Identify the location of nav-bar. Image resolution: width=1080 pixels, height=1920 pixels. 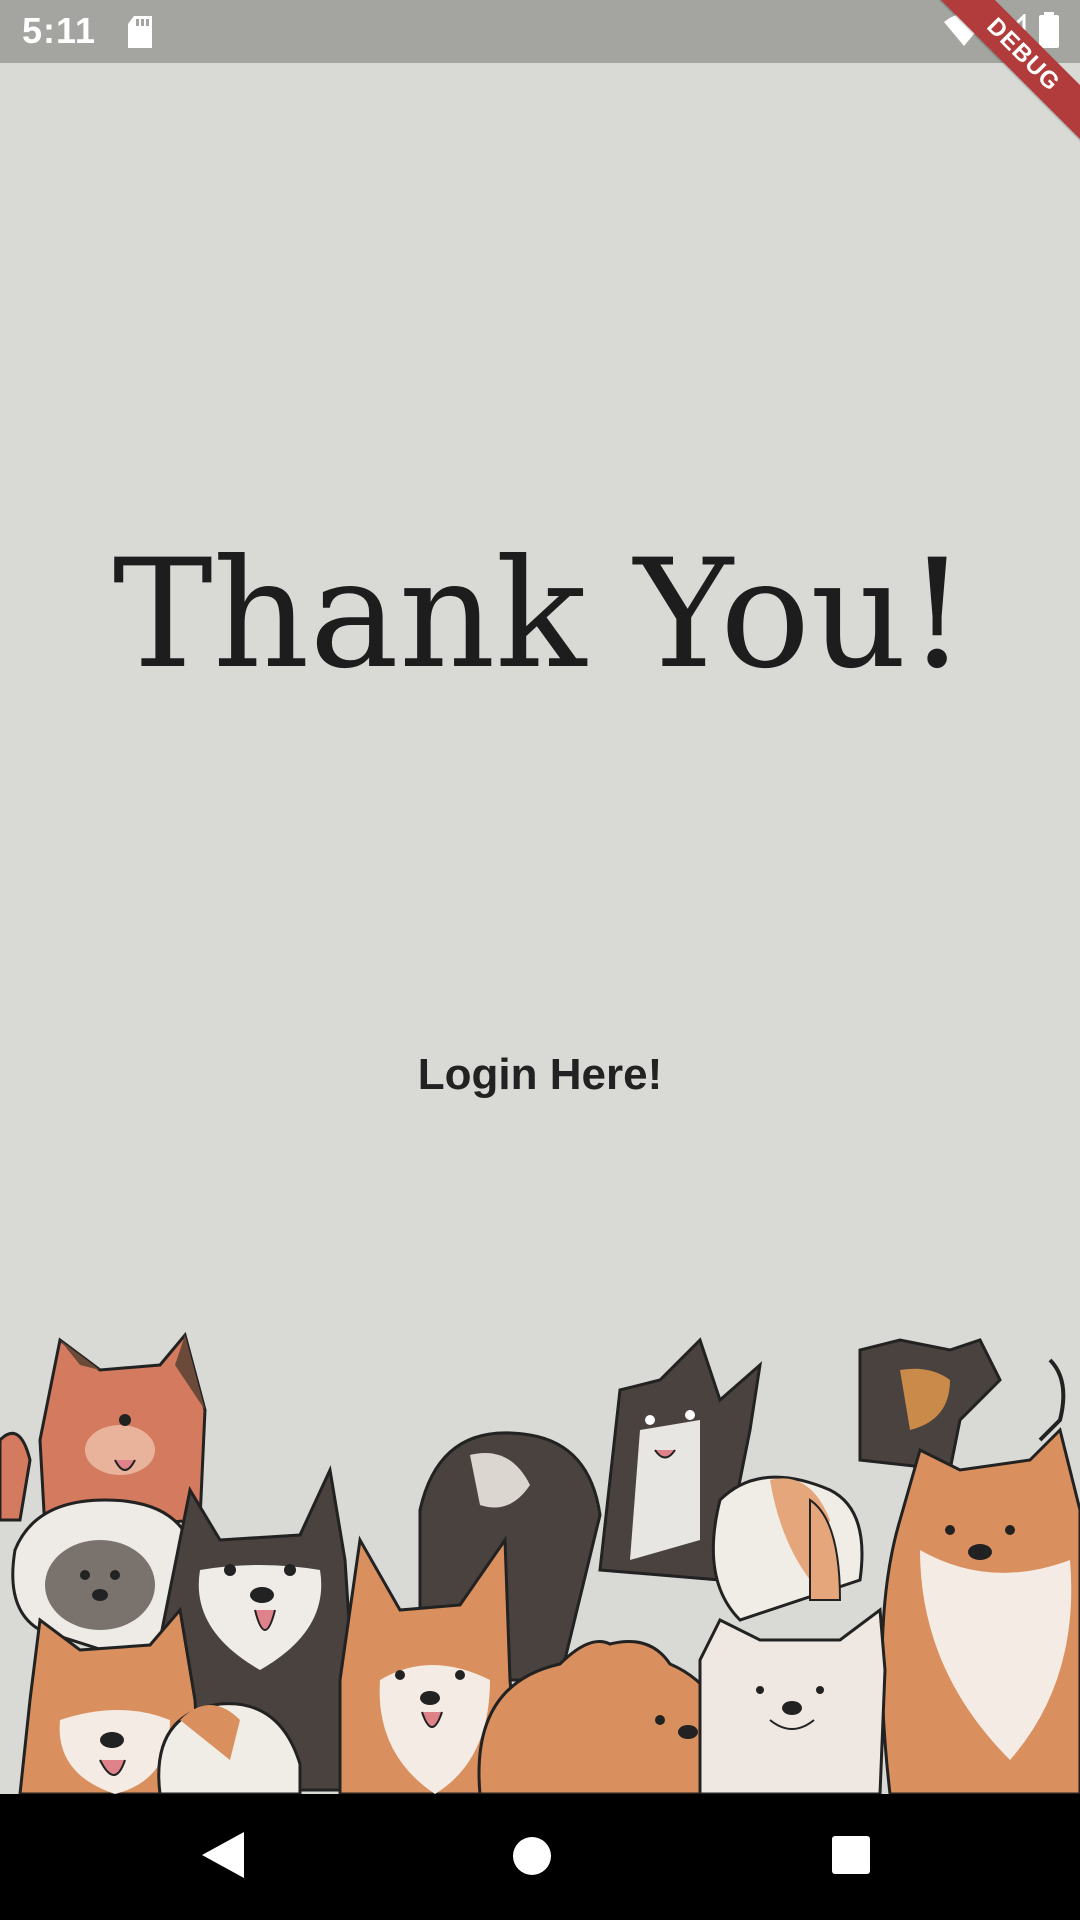
(540, 1857).